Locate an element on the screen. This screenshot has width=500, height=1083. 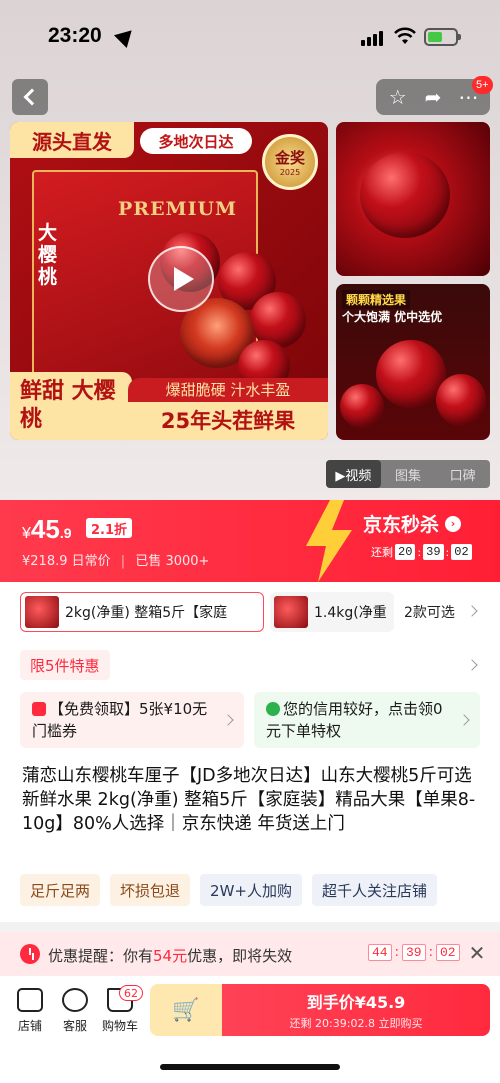
source-direct-tag: 源头直发 is located at coordinates (72, 140).